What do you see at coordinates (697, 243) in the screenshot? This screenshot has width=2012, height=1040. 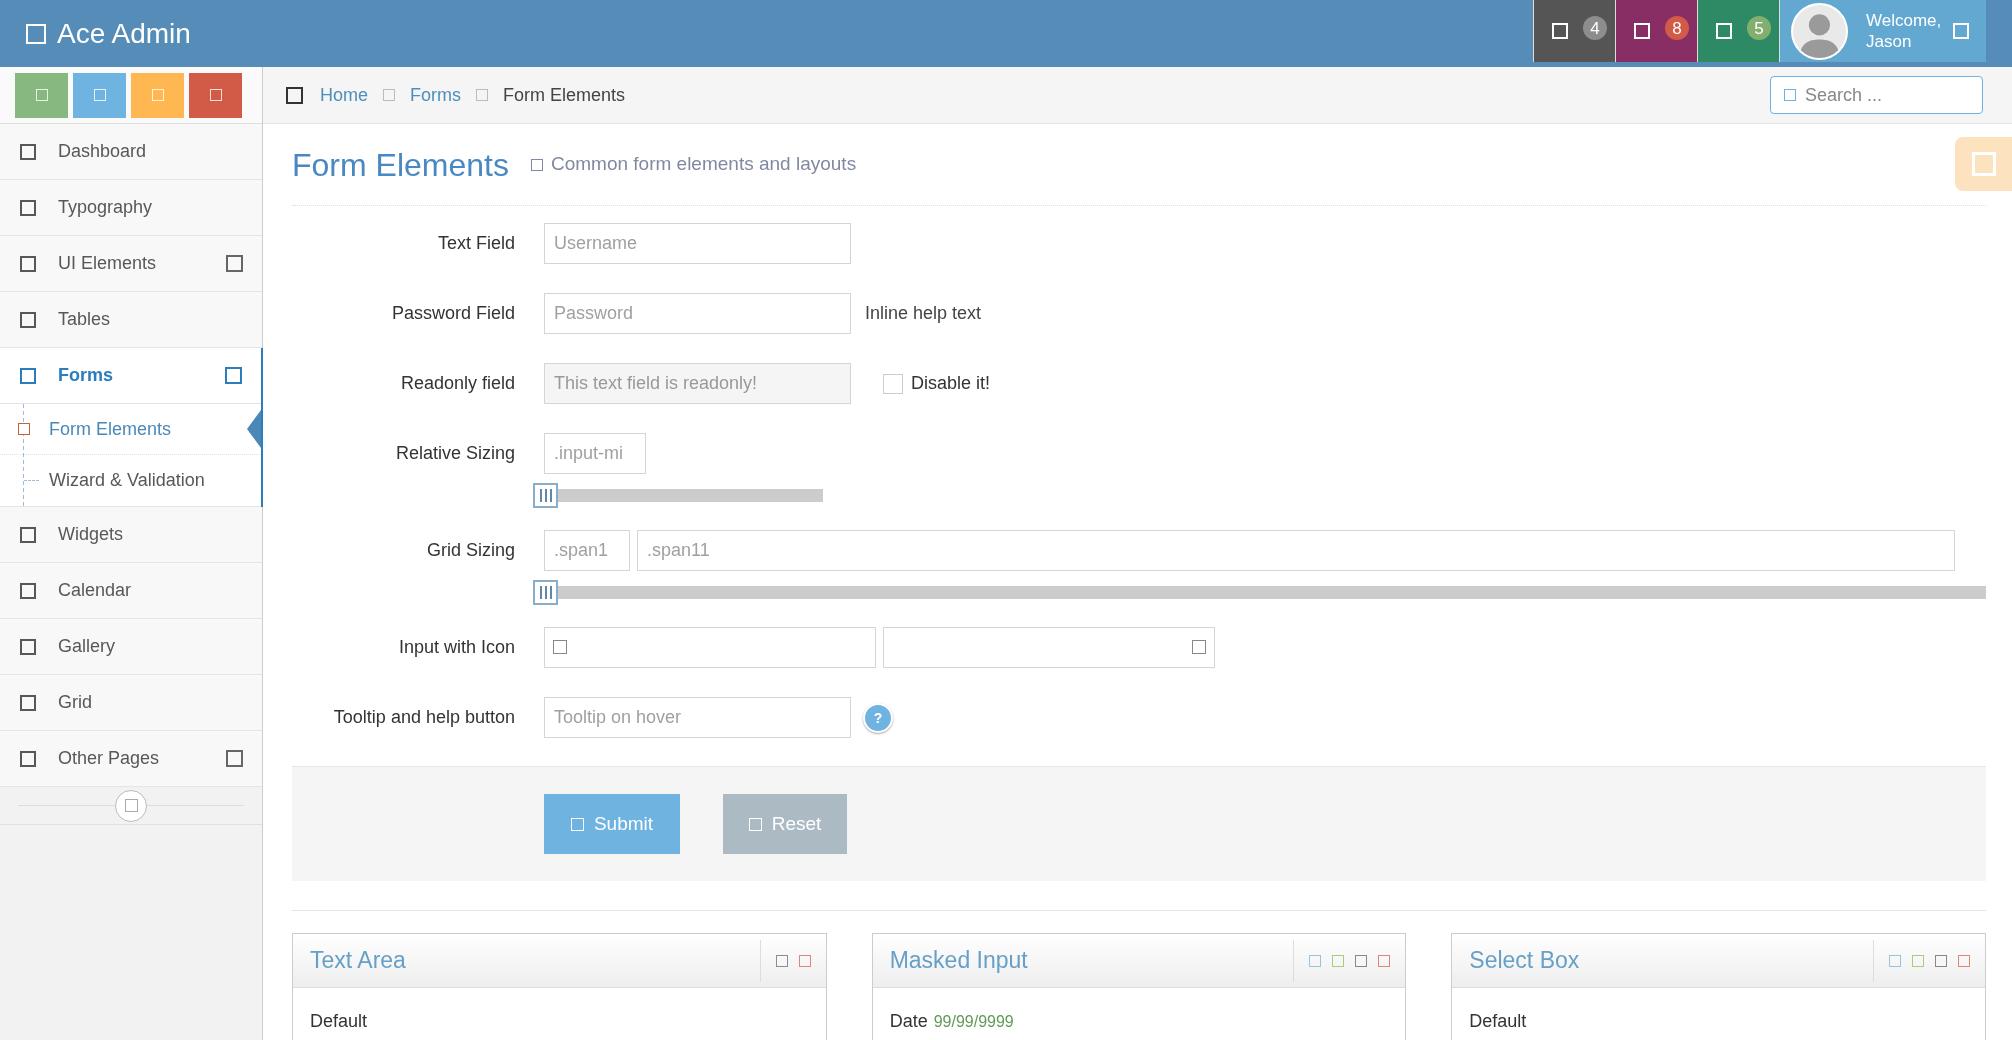 I see `text-input: Username` at bounding box center [697, 243].